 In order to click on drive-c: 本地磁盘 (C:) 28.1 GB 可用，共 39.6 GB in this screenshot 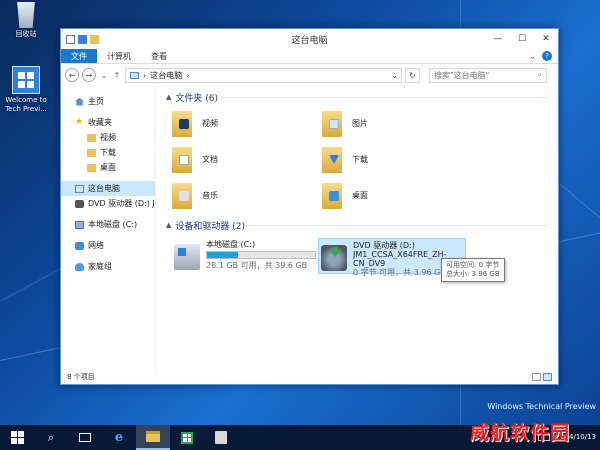, I will do `click(244, 256)`.